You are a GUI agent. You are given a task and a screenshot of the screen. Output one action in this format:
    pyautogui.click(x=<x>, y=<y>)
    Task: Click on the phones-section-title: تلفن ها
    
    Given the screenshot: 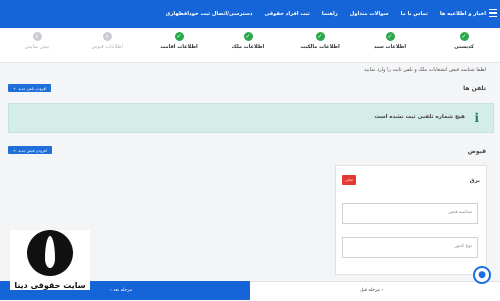 What is the action you would take?
    pyautogui.click(x=474, y=88)
    